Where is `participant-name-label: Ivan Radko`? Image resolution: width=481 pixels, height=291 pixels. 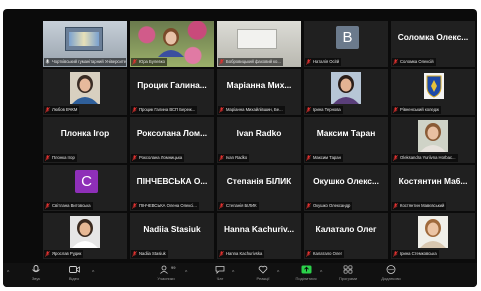 participant-name-label: Ivan Radko is located at coordinates (234, 158).